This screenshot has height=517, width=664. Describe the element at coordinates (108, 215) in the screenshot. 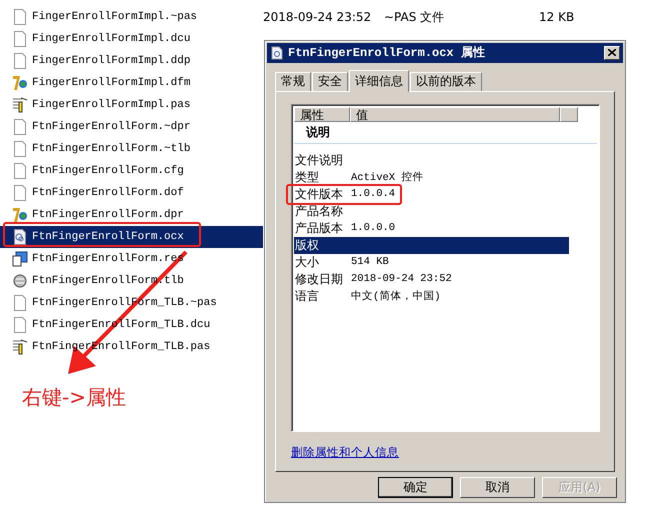

I see `file-name: FtnFingerEnrollForm.dpr` at that location.